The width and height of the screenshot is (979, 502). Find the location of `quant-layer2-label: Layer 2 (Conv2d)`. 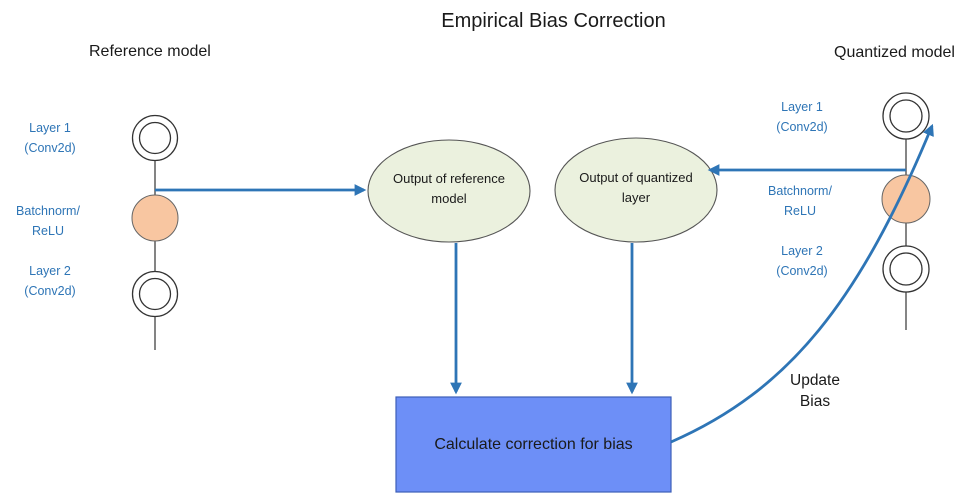

quant-layer2-label: Layer 2 (Conv2d) is located at coordinates (802, 261).